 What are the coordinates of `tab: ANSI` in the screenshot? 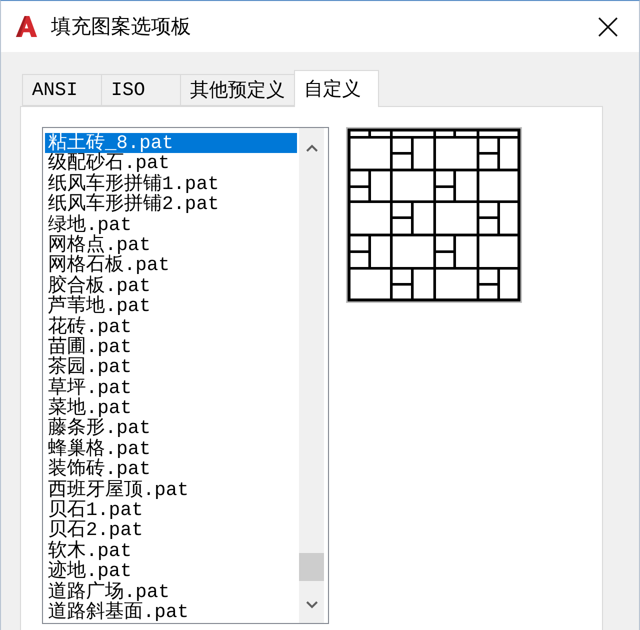 It's located at (62, 90).